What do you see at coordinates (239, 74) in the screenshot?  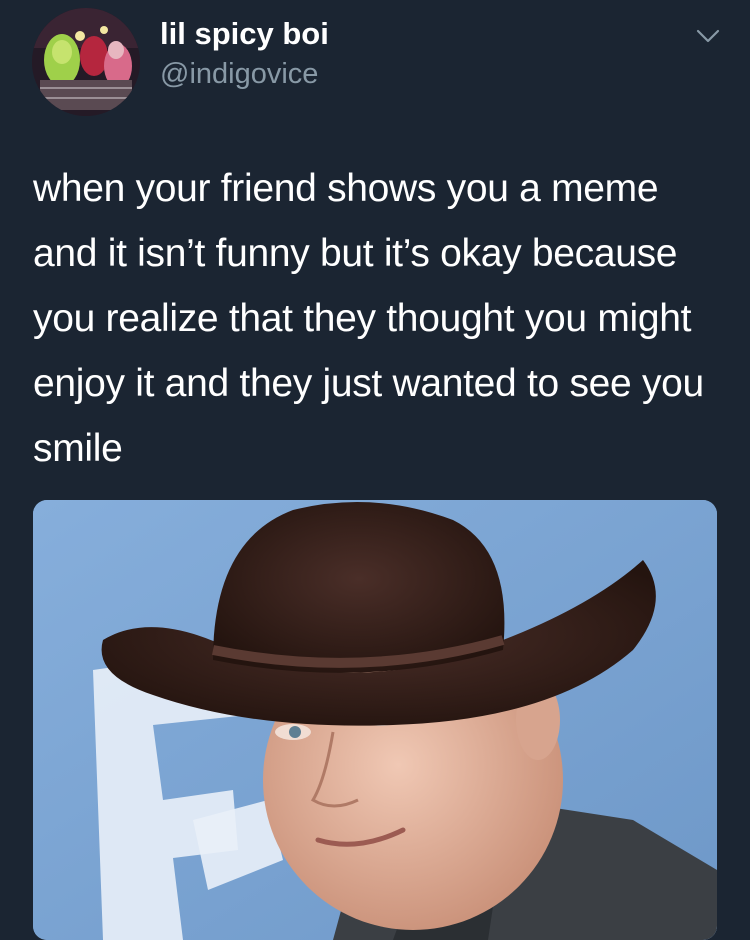 I see `author-handle: @indigovice` at bounding box center [239, 74].